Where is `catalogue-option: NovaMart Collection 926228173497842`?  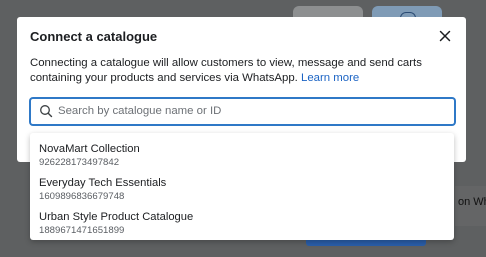 catalogue-option: NovaMart Collection 926228173497842 is located at coordinates (242, 152).